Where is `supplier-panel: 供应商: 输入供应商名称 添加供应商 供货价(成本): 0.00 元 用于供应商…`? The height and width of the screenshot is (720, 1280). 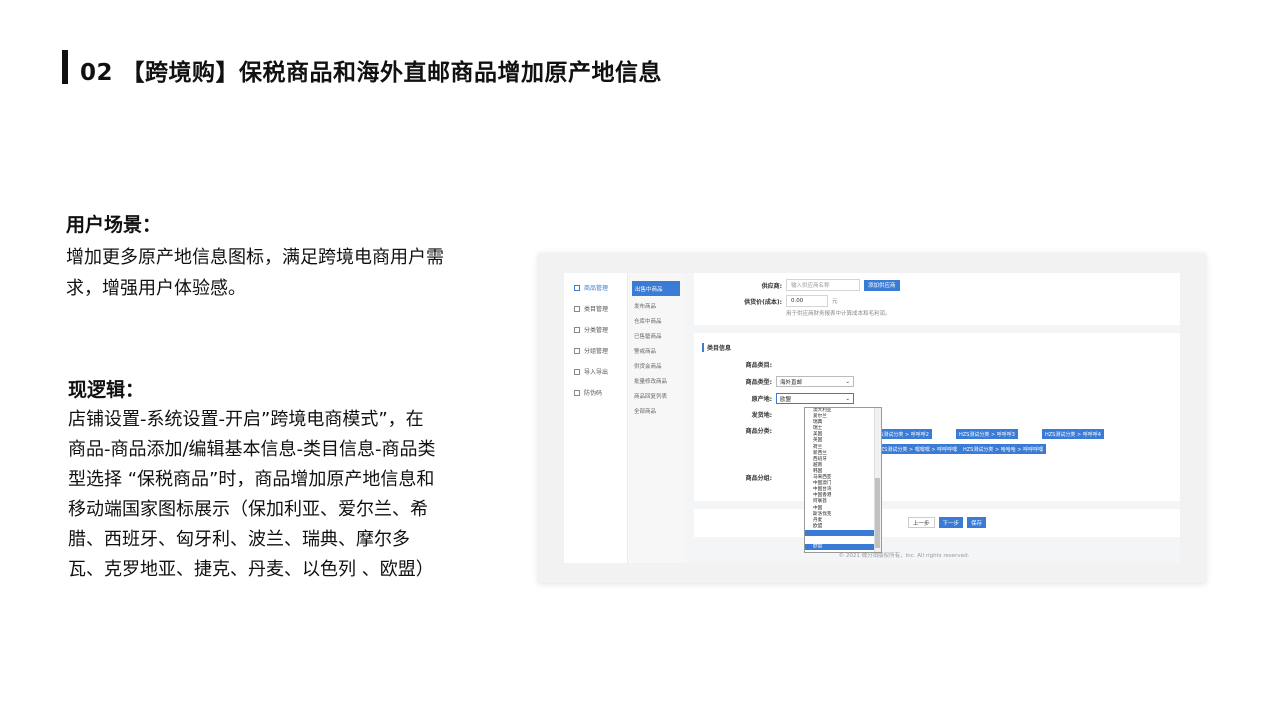 supplier-panel: 供应商: 输入供应商名称 添加供应商 供货价(成本): 0.00 元 用于供应商… is located at coordinates (937, 299).